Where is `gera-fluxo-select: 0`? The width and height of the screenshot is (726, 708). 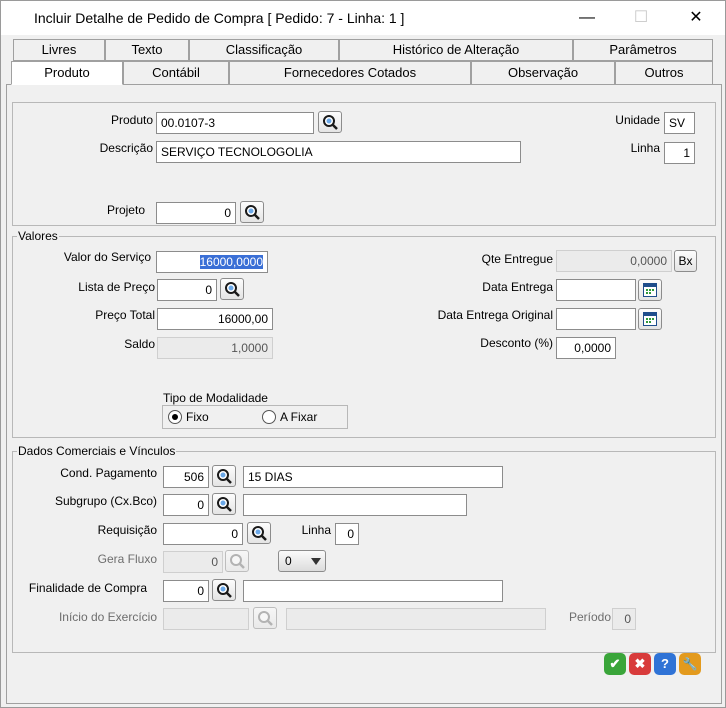
gera-fluxo-select: 0 is located at coordinates (302, 561).